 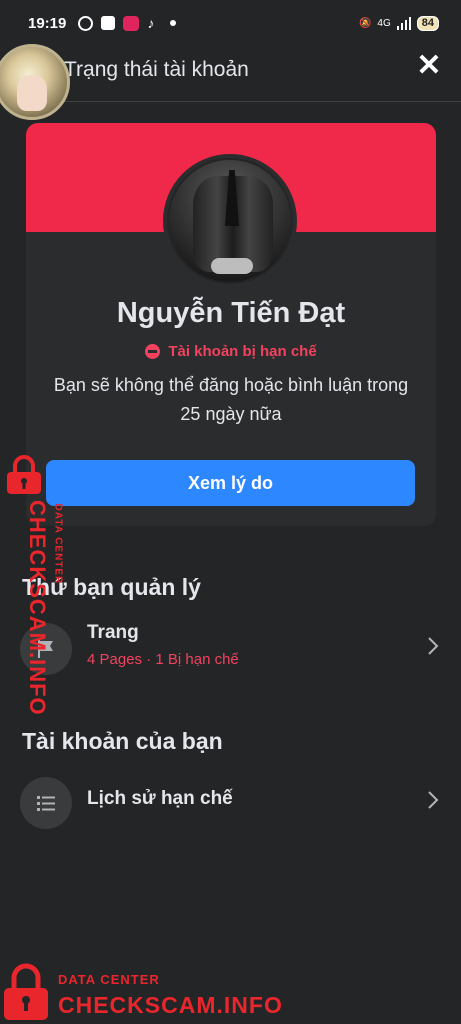 I want to click on account-section-title: Tài khoản của bạn, so click(x=122, y=741).